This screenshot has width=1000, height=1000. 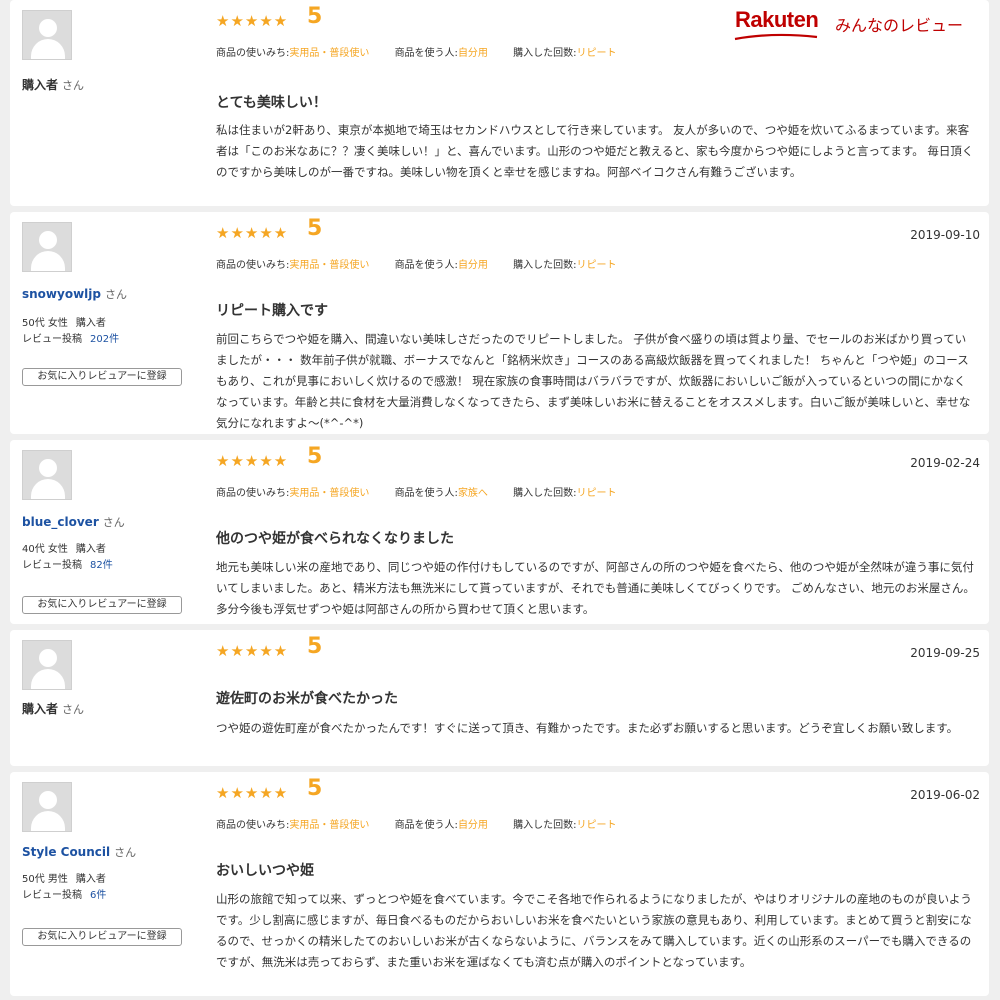 What do you see at coordinates (271, 103) in the screenshot?
I see `review-title: とても美味しい！` at bounding box center [271, 103].